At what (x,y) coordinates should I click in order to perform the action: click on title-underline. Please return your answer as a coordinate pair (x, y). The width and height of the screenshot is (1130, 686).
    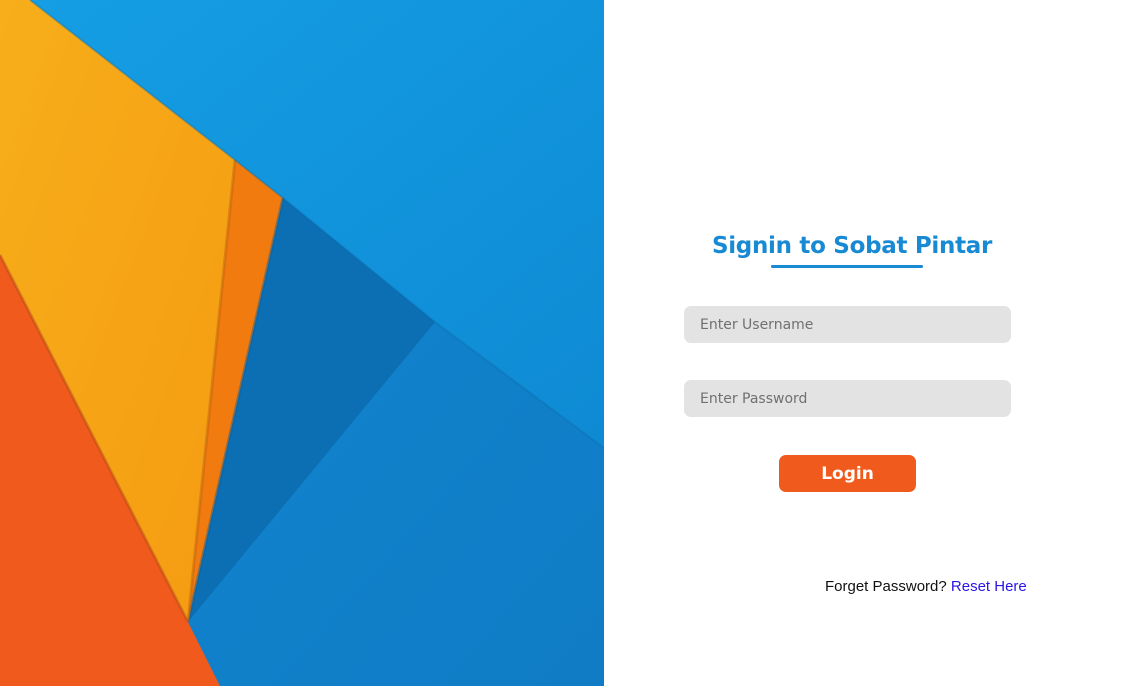
    Looking at the image, I should click on (847, 266).